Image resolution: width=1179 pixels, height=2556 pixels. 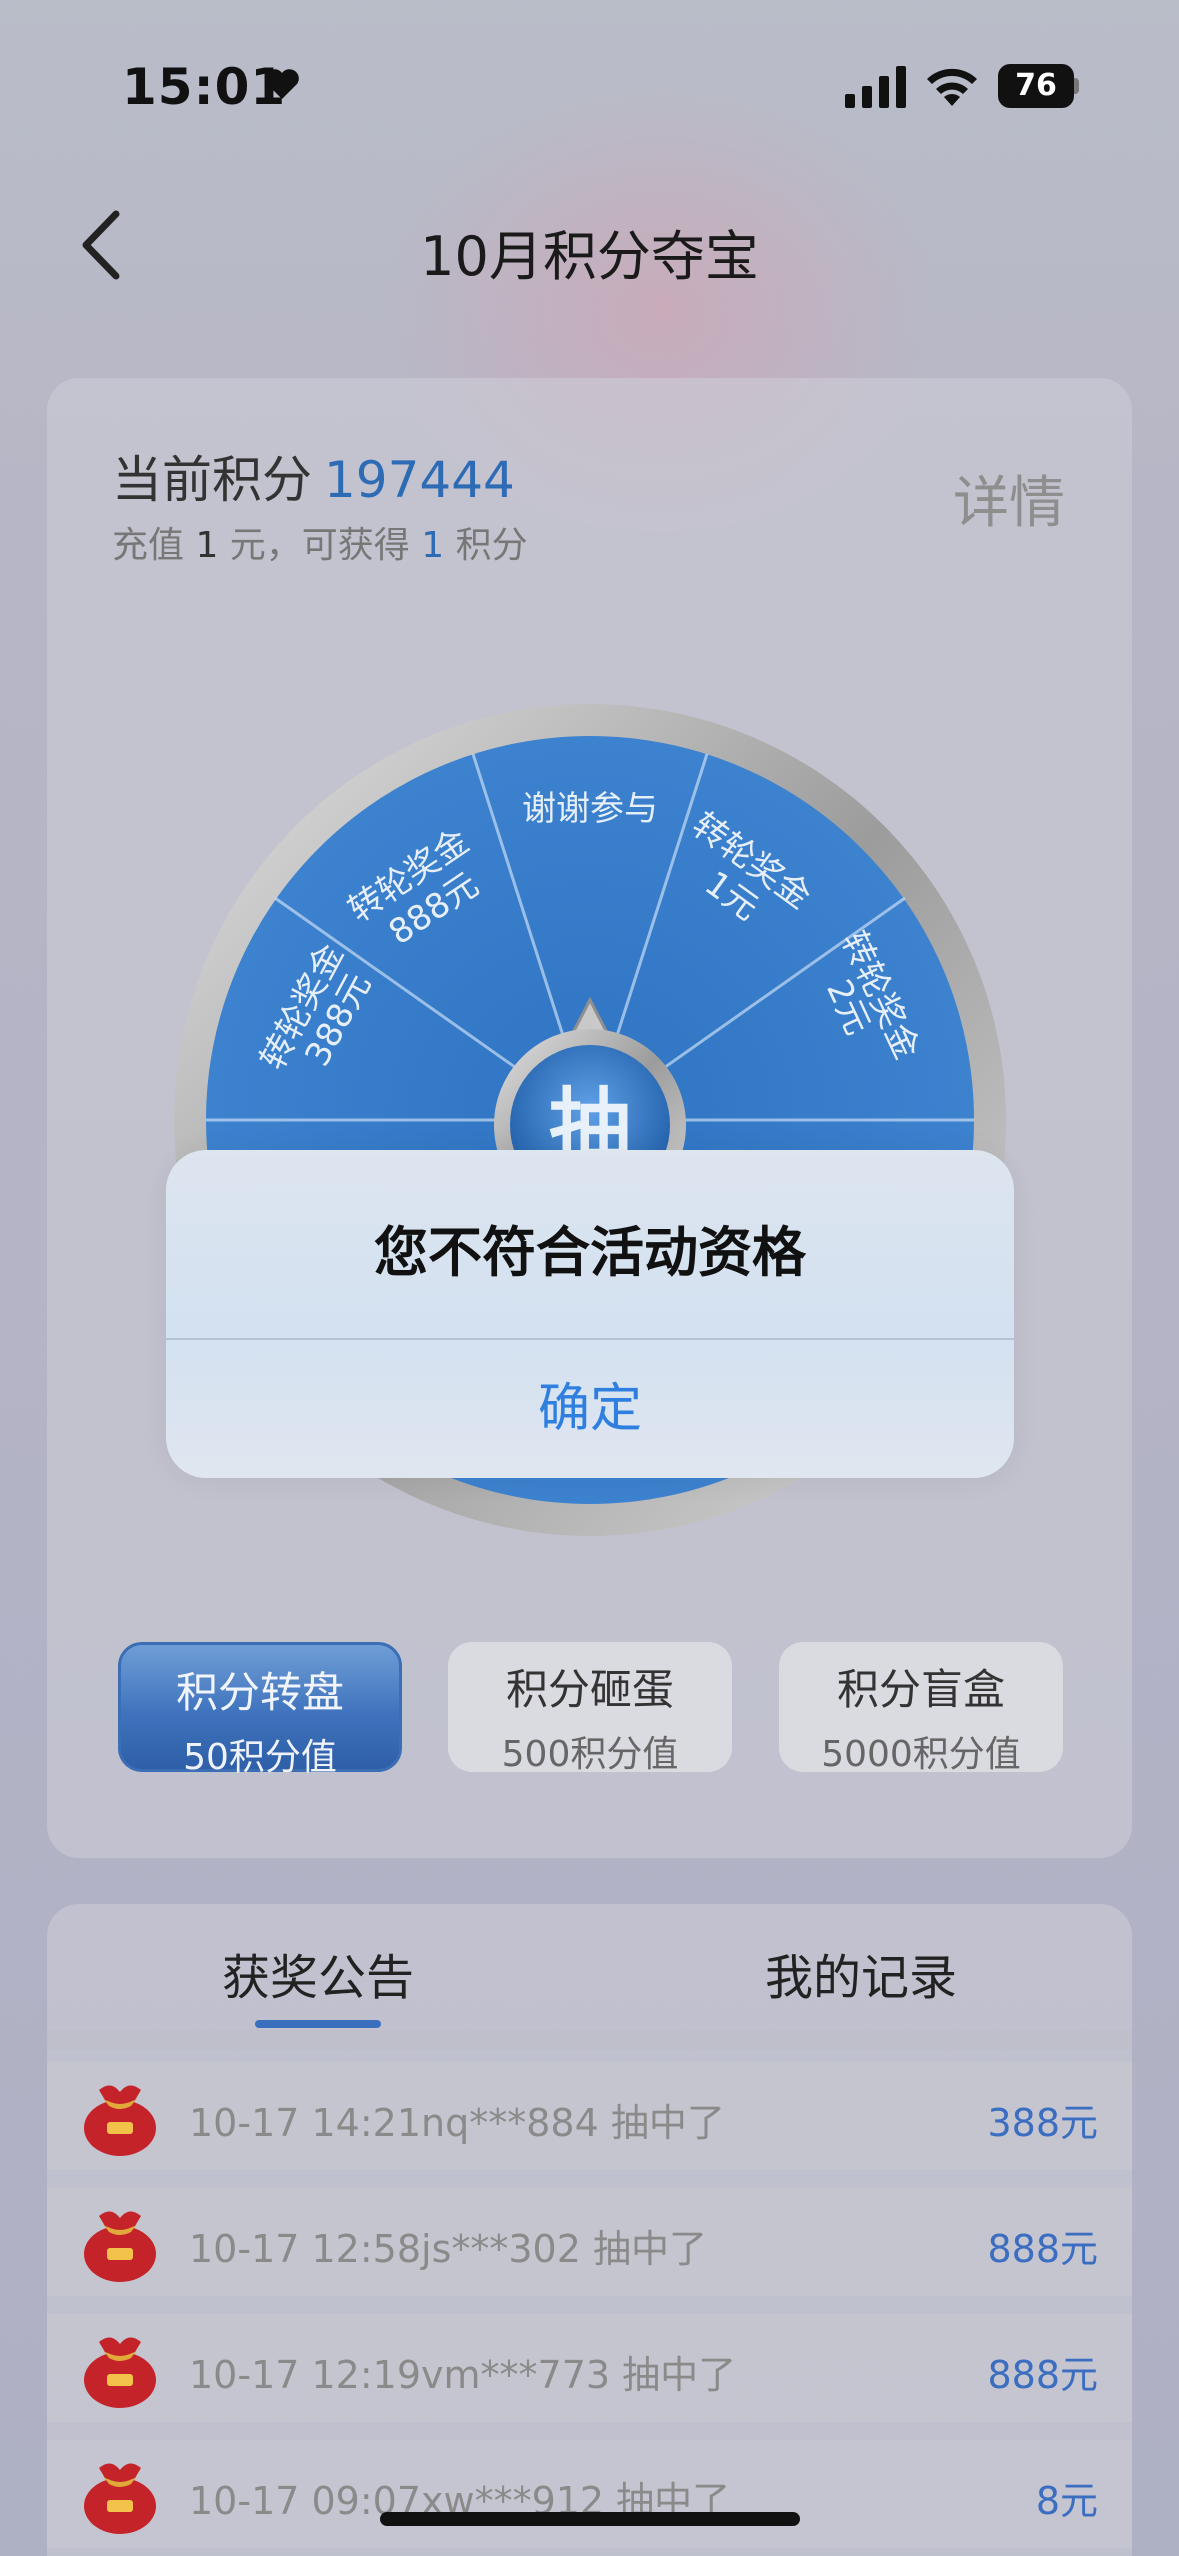 What do you see at coordinates (590, 809) in the screenshot?
I see `wheel-segment-label: 谢谢参与` at bounding box center [590, 809].